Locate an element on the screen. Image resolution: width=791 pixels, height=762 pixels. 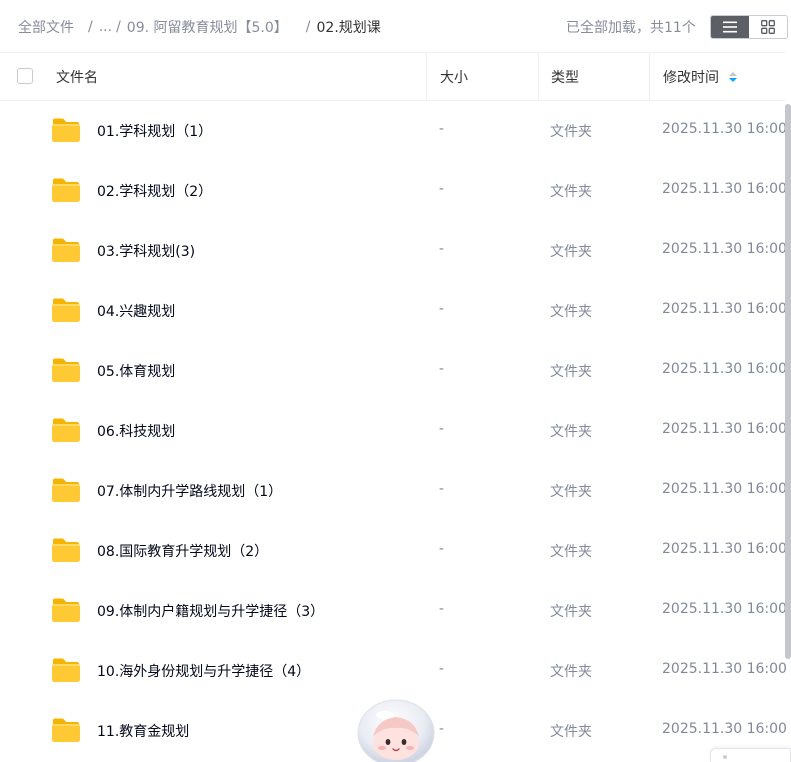
table-row: 02.学科规划（2） - 文件夹 2025.11.30 16:00 is located at coordinates (393, 191).